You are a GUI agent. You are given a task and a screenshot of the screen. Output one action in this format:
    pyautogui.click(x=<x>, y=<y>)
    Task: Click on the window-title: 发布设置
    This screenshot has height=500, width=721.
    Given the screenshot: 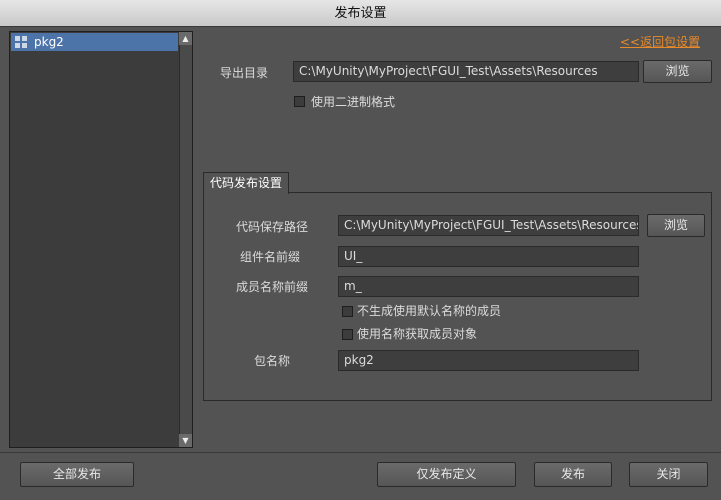 What is the action you would take?
    pyautogui.click(x=360, y=13)
    